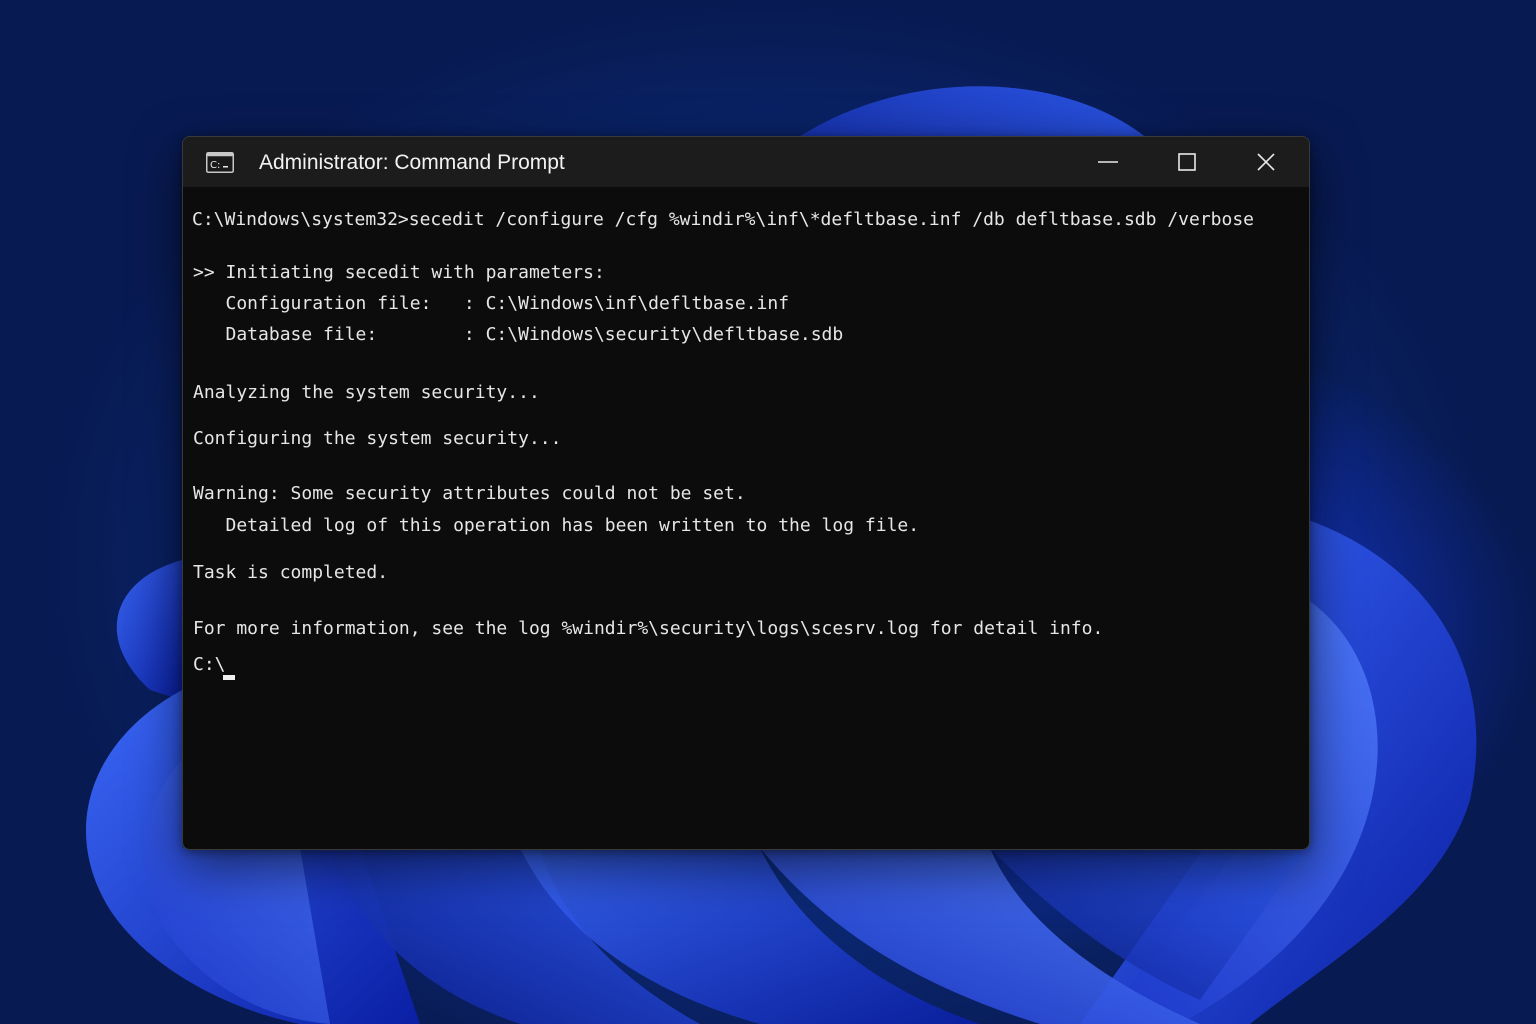 This screenshot has width=1536, height=1024. I want to click on text-cursor, so click(229, 677).